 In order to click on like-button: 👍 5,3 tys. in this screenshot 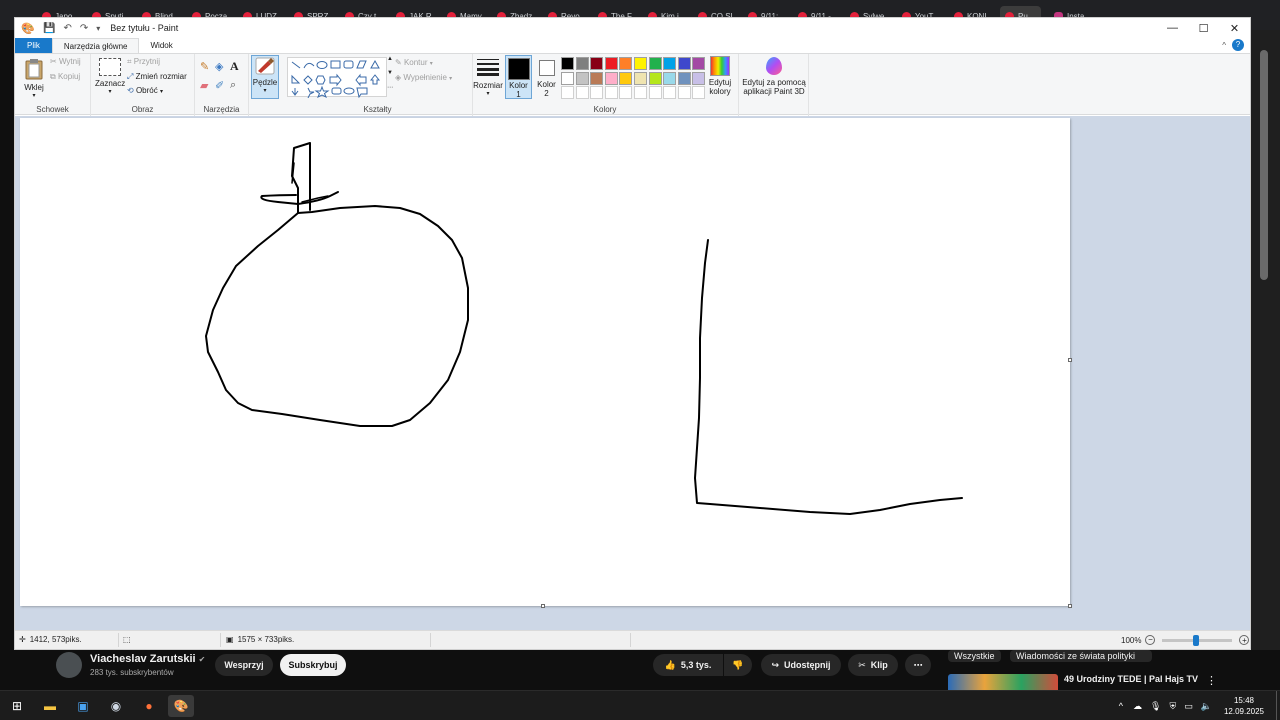, I will do `click(688, 665)`.